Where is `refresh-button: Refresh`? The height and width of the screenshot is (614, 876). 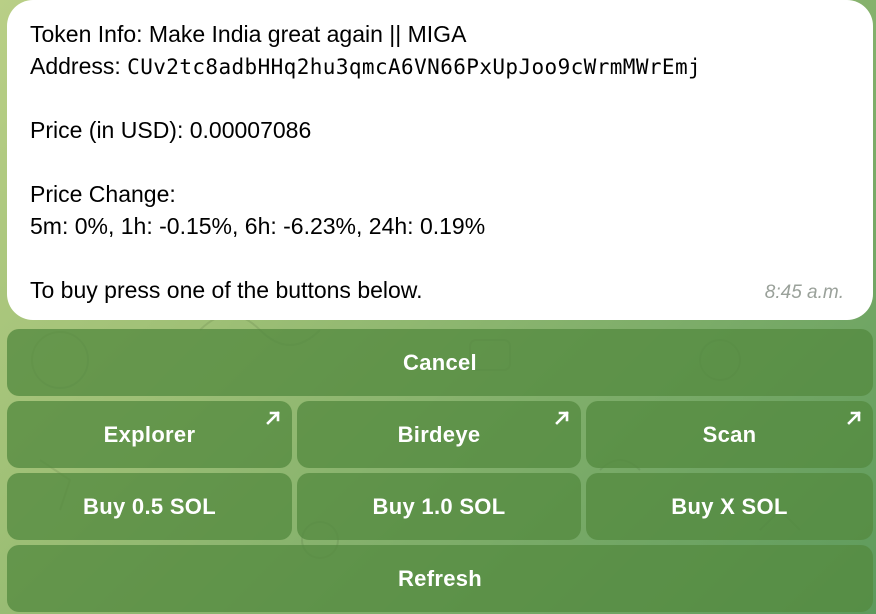
refresh-button: Refresh is located at coordinates (440, 578).